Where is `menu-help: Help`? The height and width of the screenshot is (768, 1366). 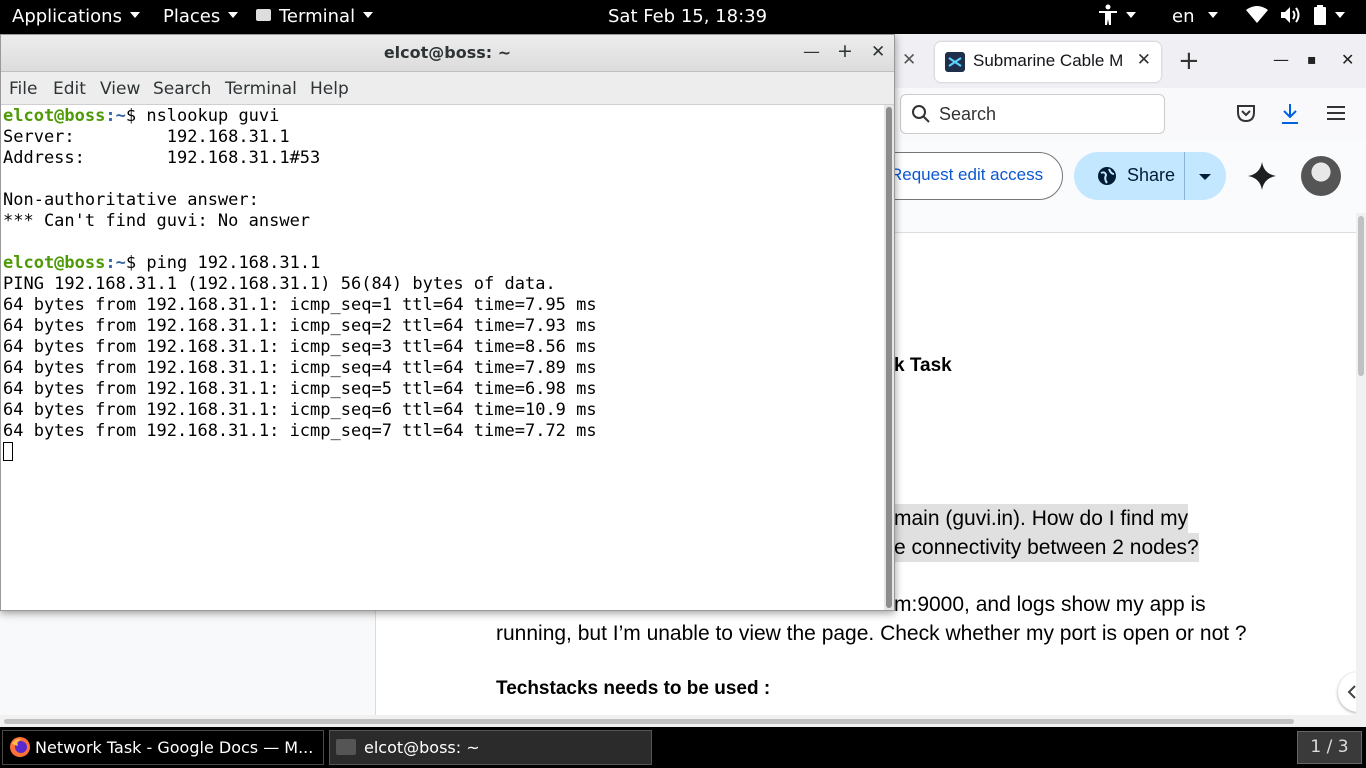
menu-help: Help is located at coordinates (329, 89).